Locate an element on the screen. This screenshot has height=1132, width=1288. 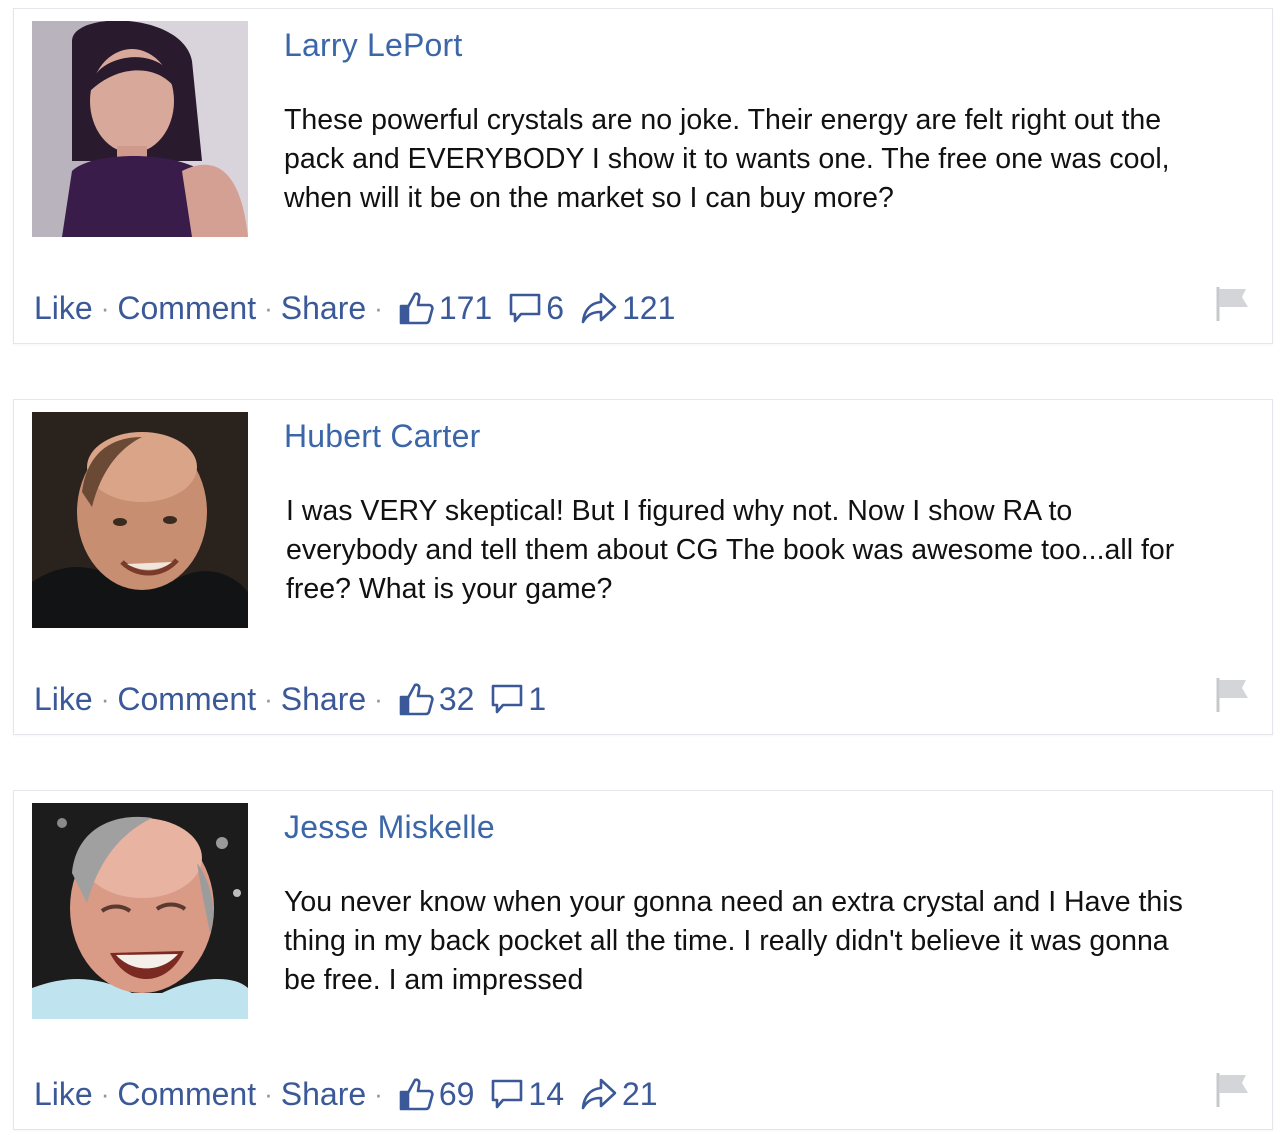
like-count-value: 69 is located at coordinates (456, 1093).